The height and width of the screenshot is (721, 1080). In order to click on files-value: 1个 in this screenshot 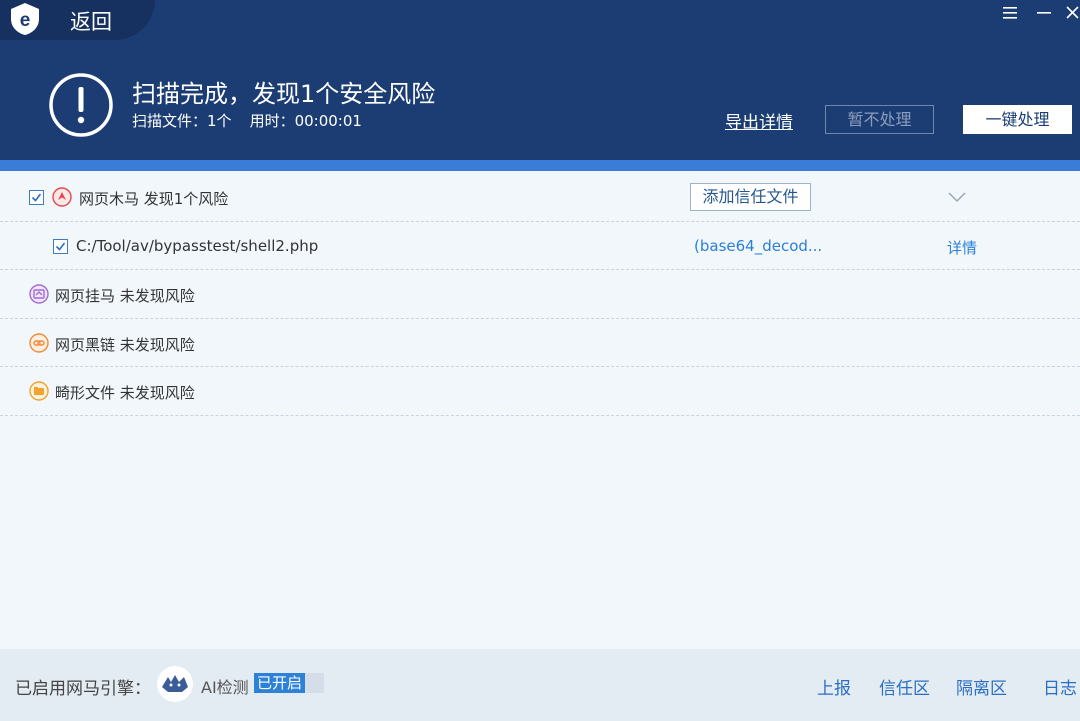, I will do `click(219, 121)`.